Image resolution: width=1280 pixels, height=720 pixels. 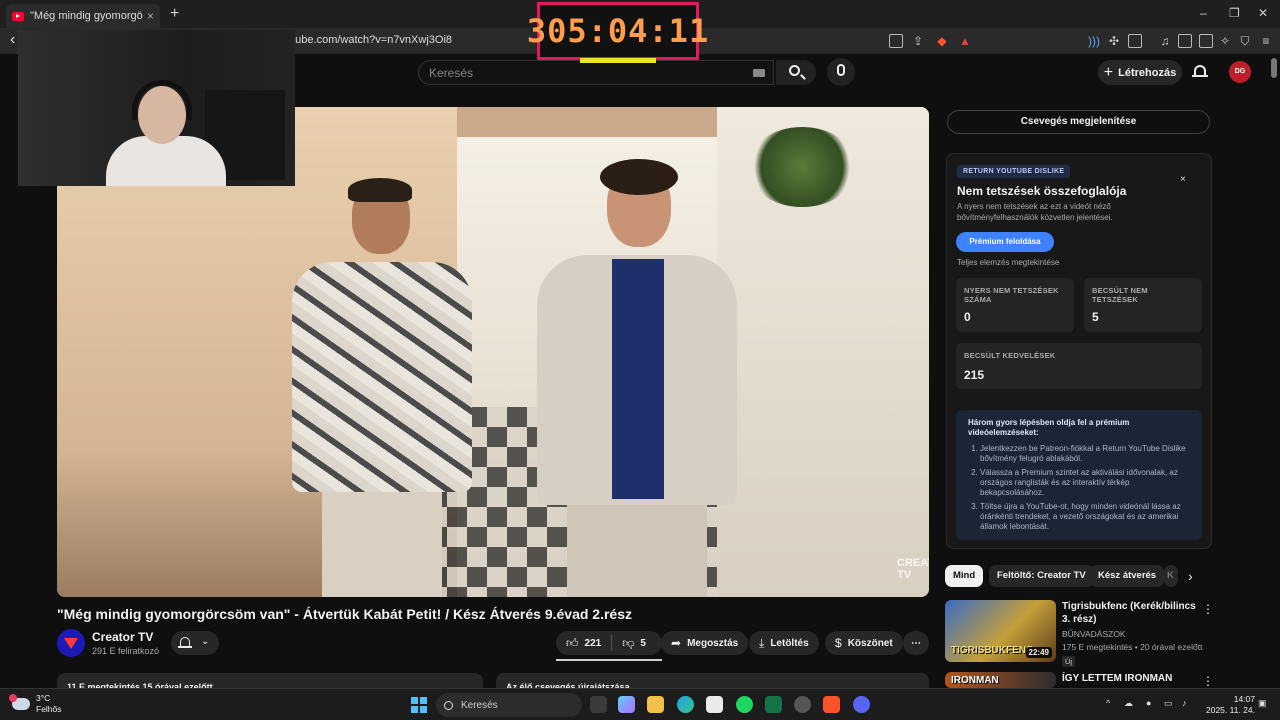 What do you see at coordinates (479, 705) in the screenshot?
I see `taskbar-search-label: Keresés` at bounding box center [479, 705].